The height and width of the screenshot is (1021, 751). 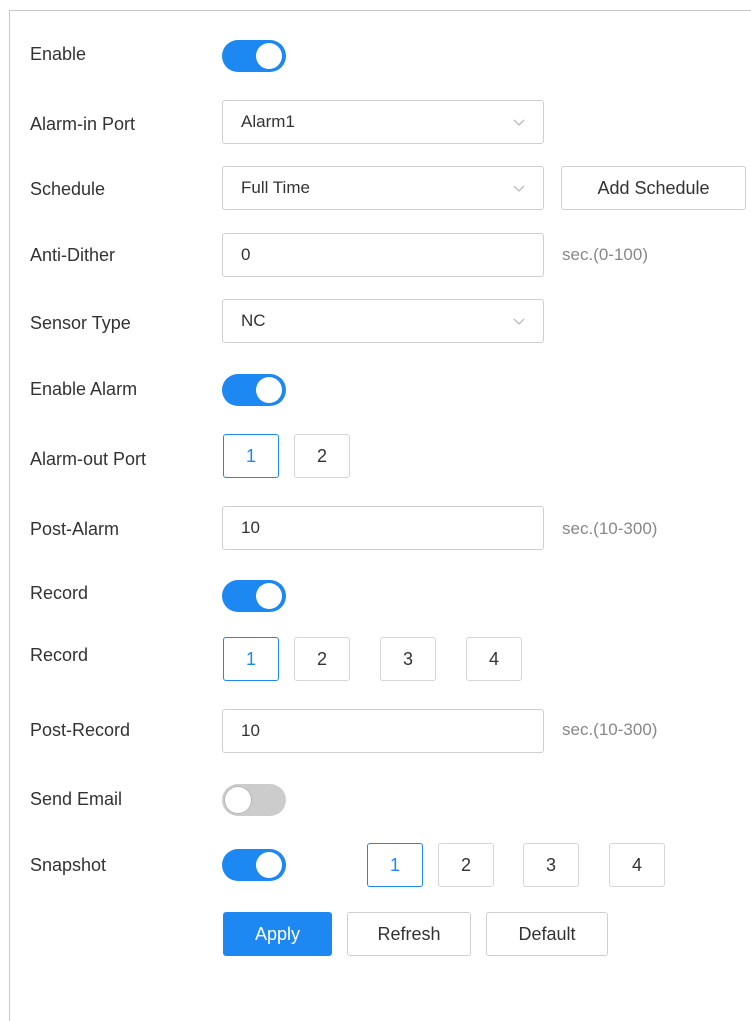 I want to click on post-record-label: Post-Record, so click(x=80, y=730).